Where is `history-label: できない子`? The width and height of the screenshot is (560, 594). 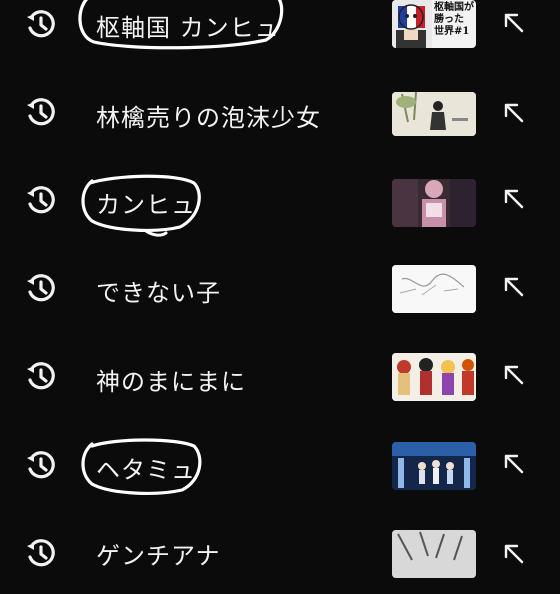 history-label: できない子 is located at coordinates (158, 293).